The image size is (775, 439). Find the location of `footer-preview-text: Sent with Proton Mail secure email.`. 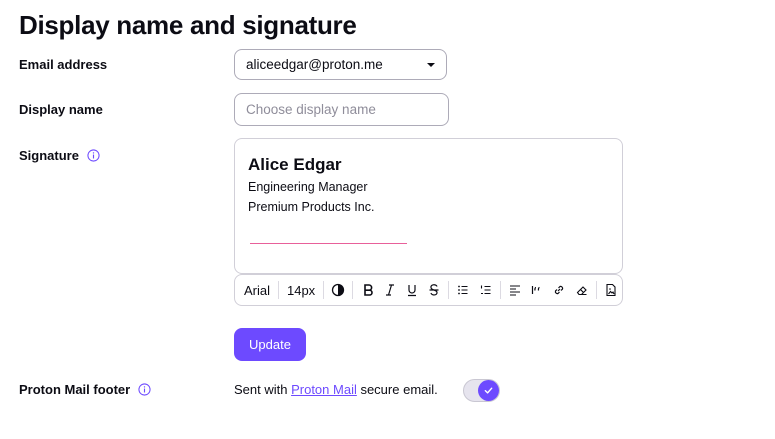

footer-preview-text: Sent with Proton Mail secure email. is located at coordinates (336, 389).